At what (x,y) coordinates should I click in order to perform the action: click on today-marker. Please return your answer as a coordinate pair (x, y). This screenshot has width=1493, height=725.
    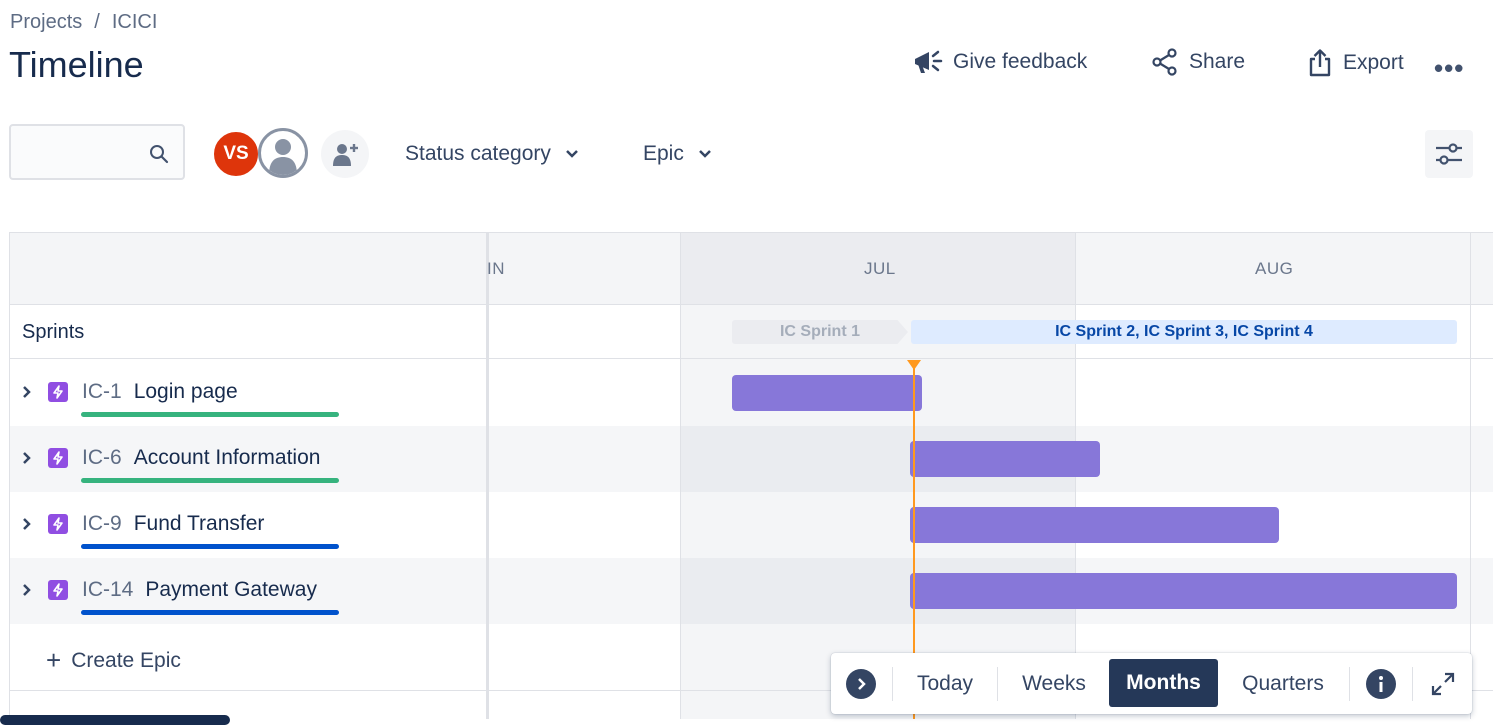
    Looking at the image, I should click on (914, 365).